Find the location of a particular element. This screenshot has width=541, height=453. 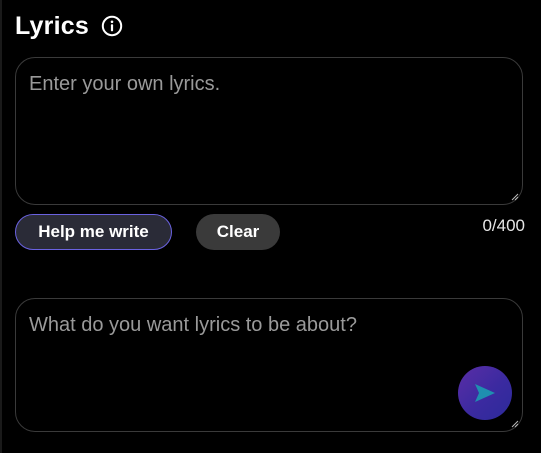

help-me-write-label: Help me write is located at coordinates (93, 231).